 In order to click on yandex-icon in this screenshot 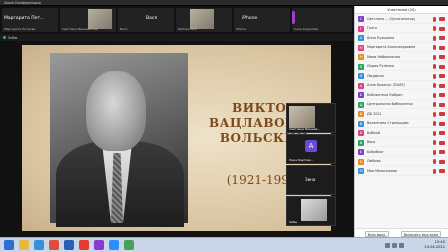, I will do `click(84, 245)`.